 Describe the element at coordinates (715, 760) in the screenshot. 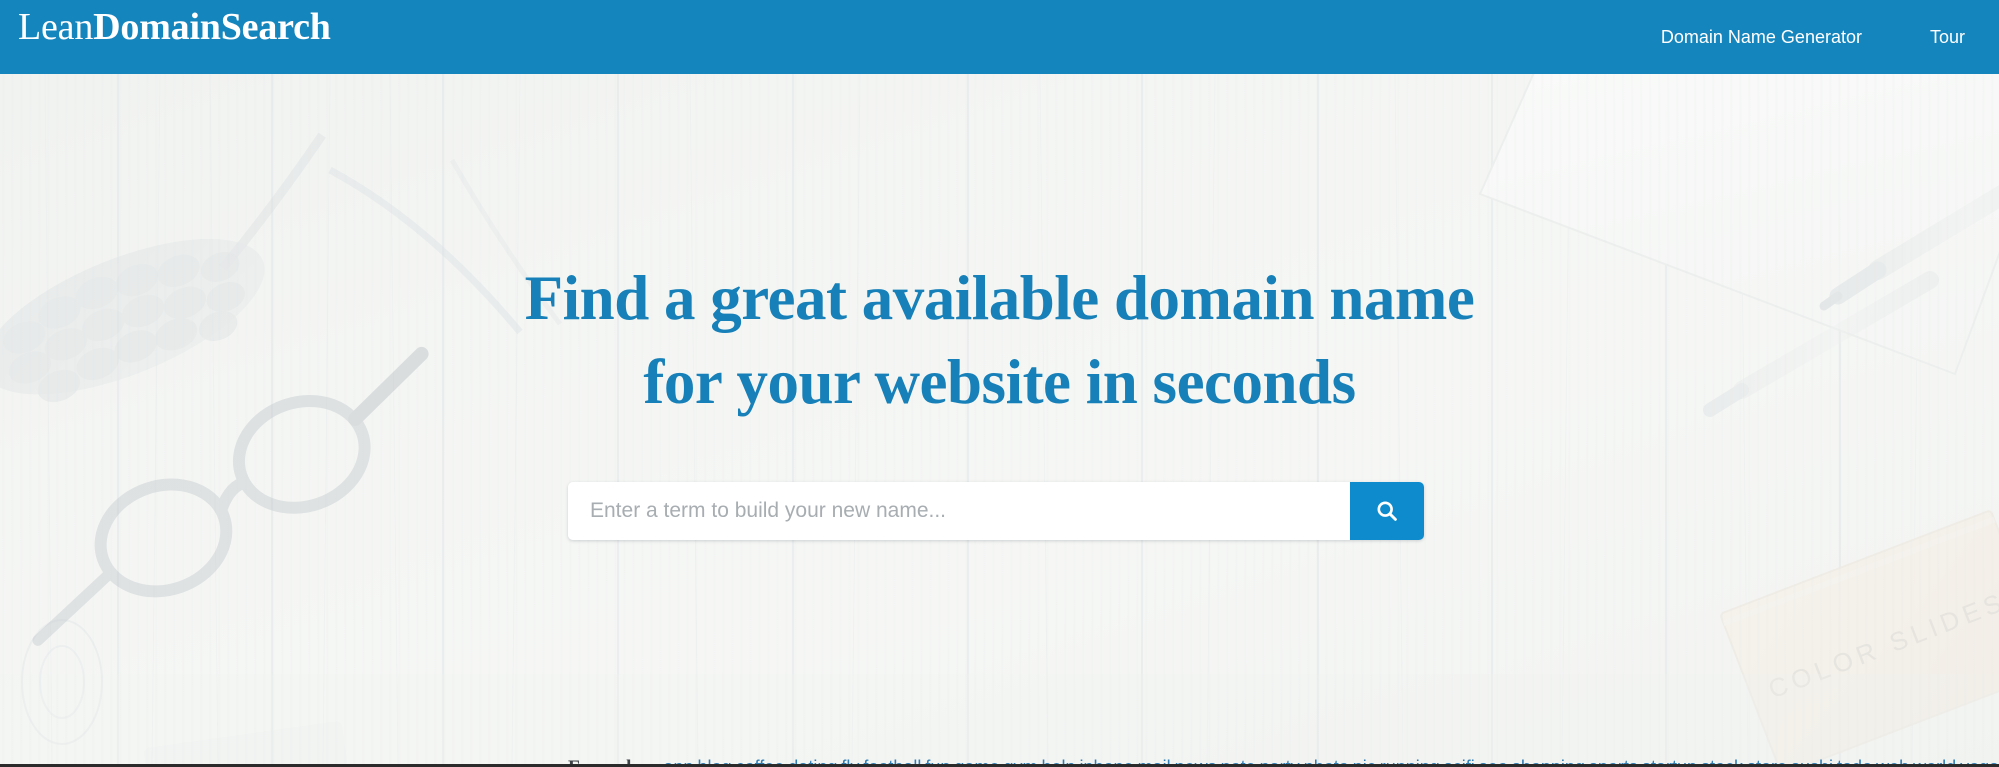

I see `example-link-blog: blog` at that location.